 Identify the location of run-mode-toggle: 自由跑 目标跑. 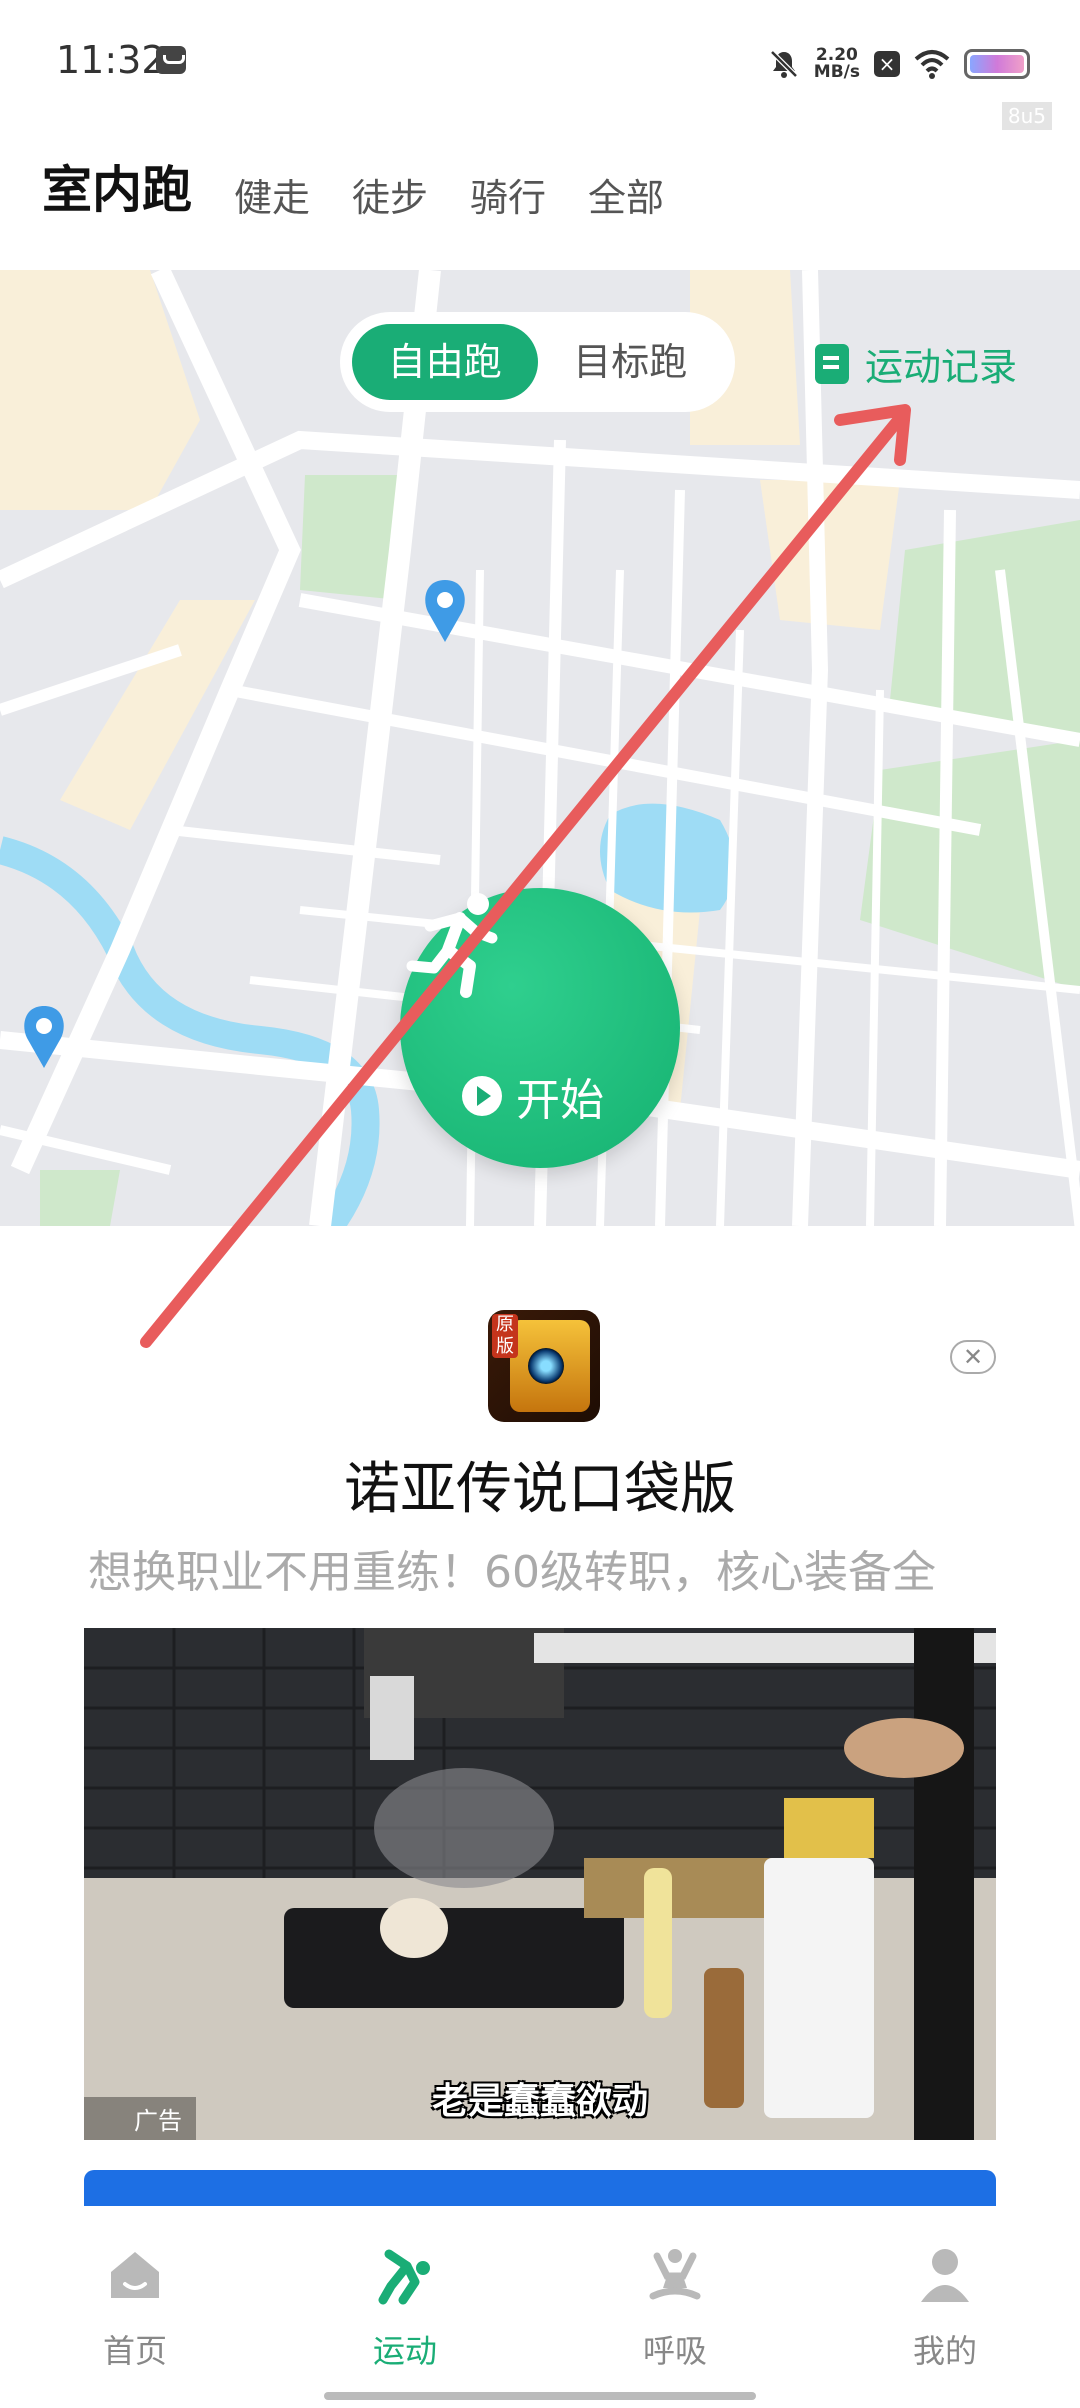
(537, 362).